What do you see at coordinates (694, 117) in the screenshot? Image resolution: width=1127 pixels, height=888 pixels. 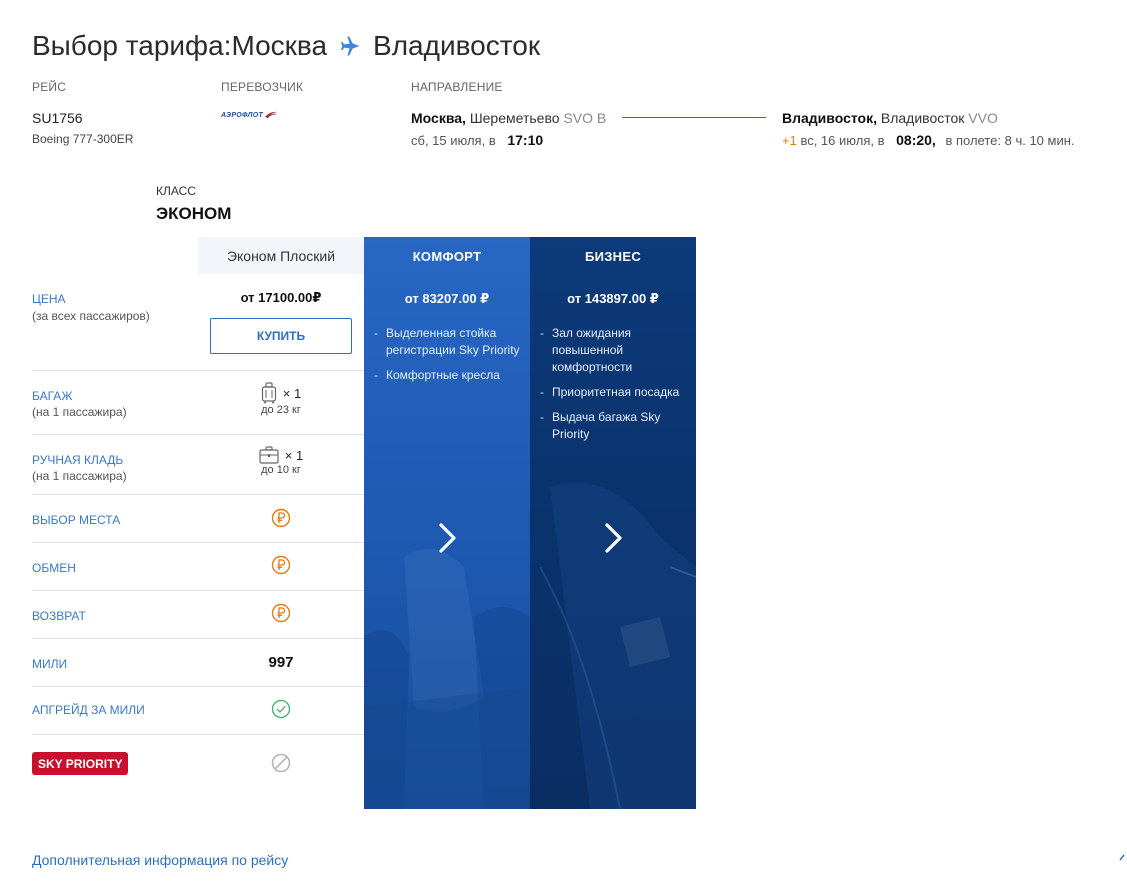 I see `route-line` at bounding box center [694, 117].